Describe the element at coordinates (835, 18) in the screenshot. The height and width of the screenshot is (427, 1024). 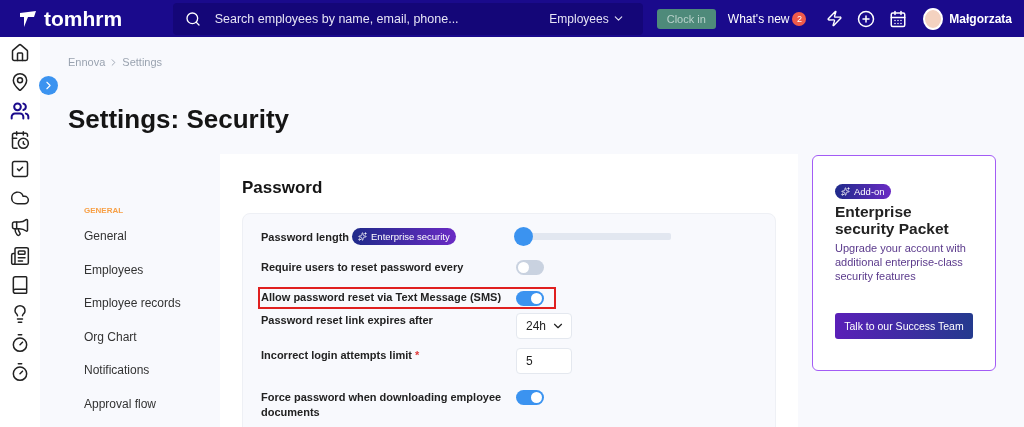
I see `lightning-icon` at that location.